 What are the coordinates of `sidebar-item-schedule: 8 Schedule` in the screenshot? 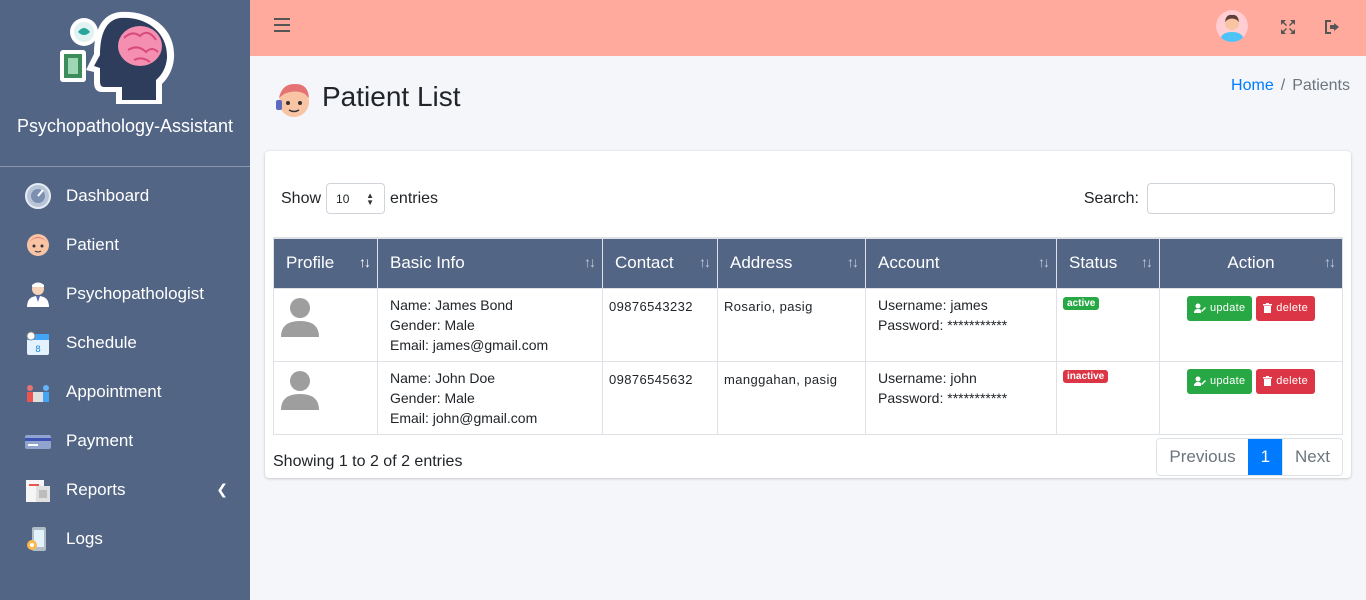 It's located at (125, 342).